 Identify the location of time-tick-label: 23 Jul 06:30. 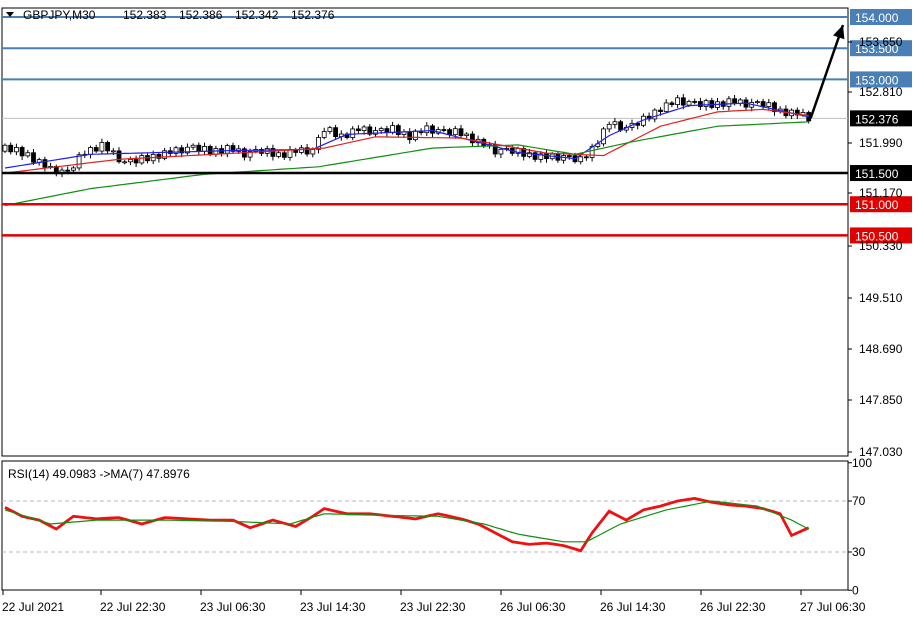
(233, 607).